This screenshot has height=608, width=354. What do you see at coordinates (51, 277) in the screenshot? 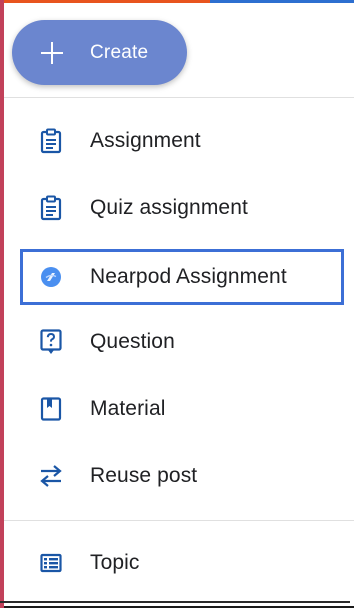
I see `nearpod-icon` at bounding box center [51, 277].